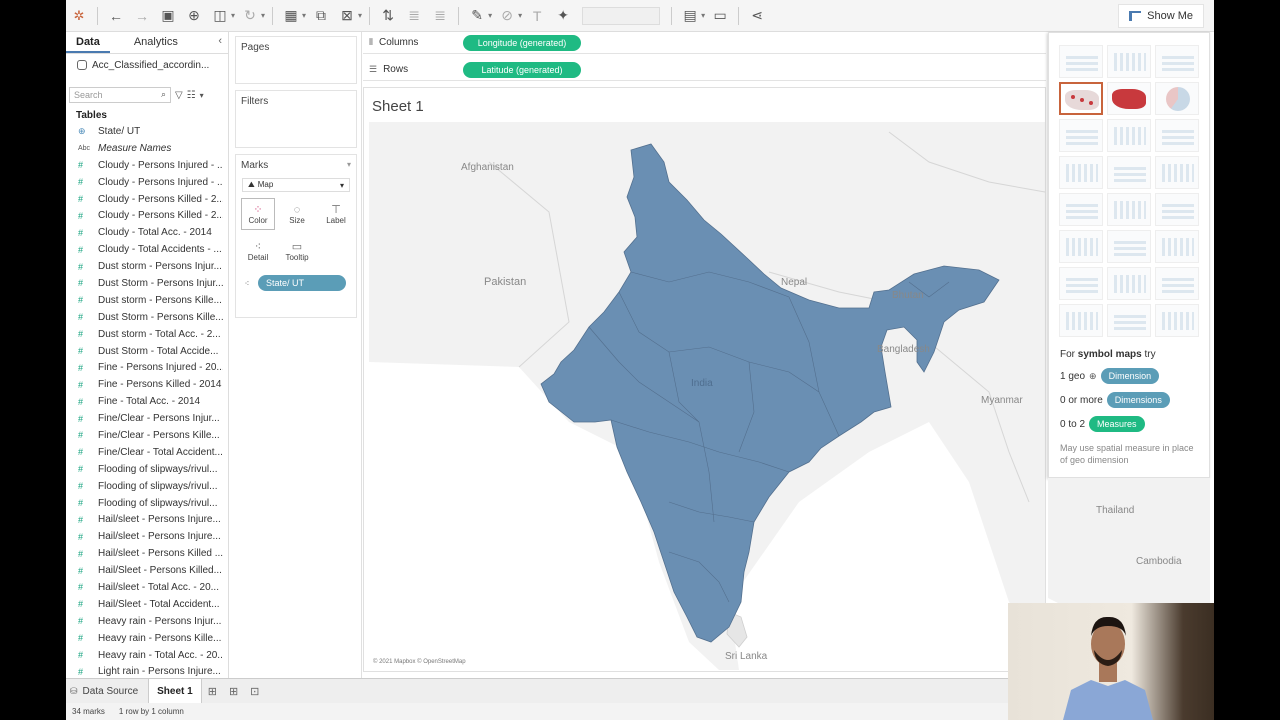 This screenshot has width=1280, height=720. Describe the element at coordinates (1081, 172) in the screenshot. I see `chart-treemap-icon` at that location.